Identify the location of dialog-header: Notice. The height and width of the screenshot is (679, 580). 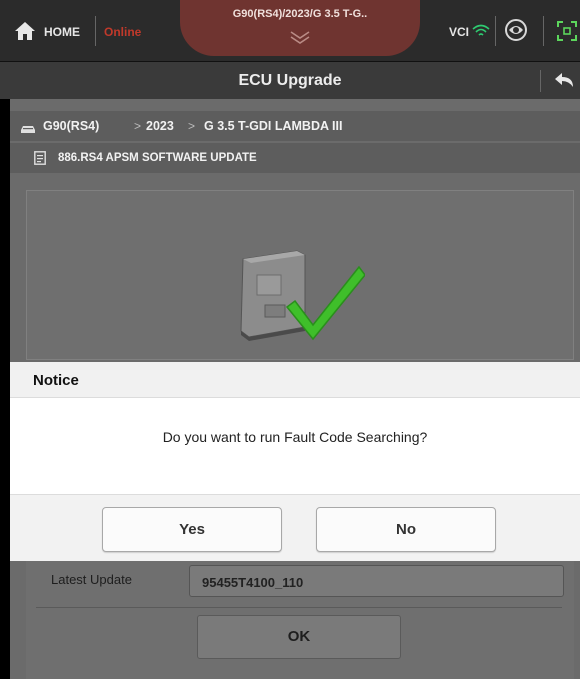
(295, 380).